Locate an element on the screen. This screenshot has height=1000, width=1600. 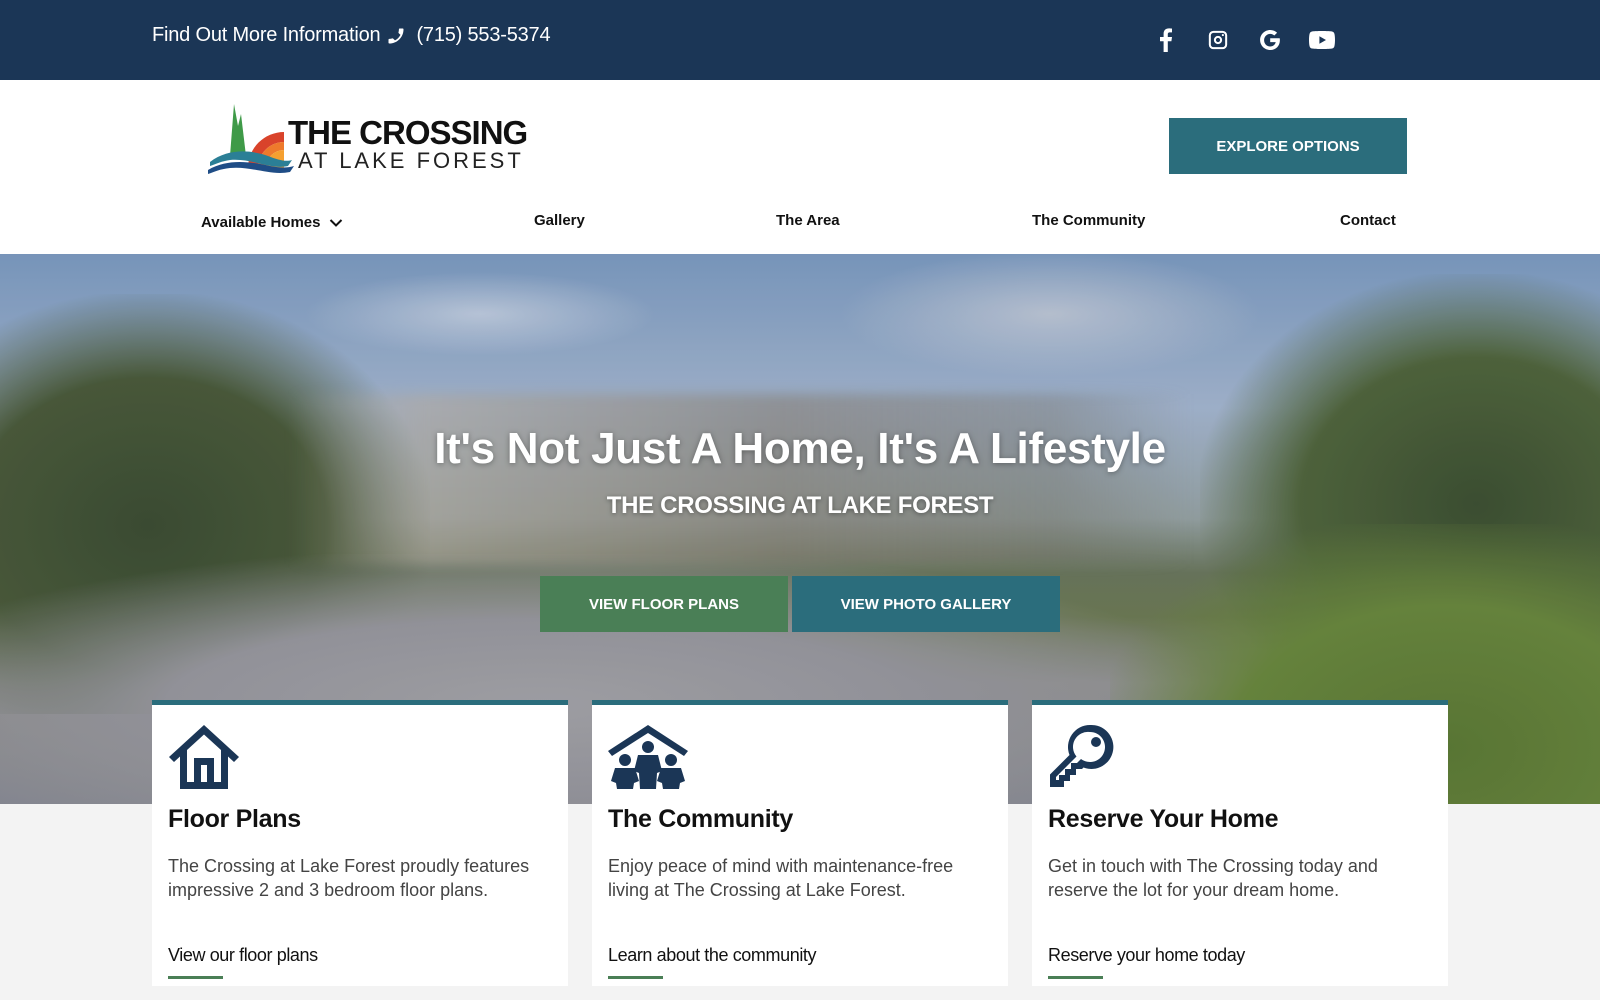
house-icon is located at coordinates (204, 757).